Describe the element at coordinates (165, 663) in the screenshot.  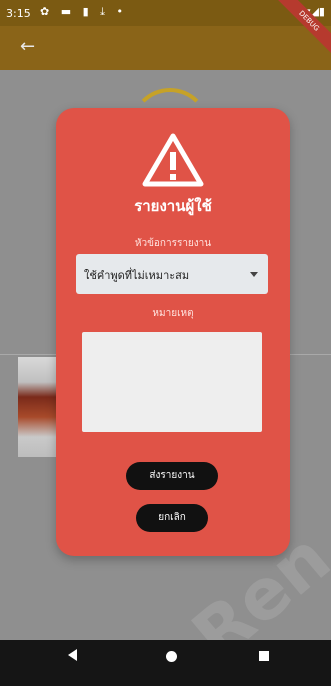
I see `system-navigation-bar` at that location.